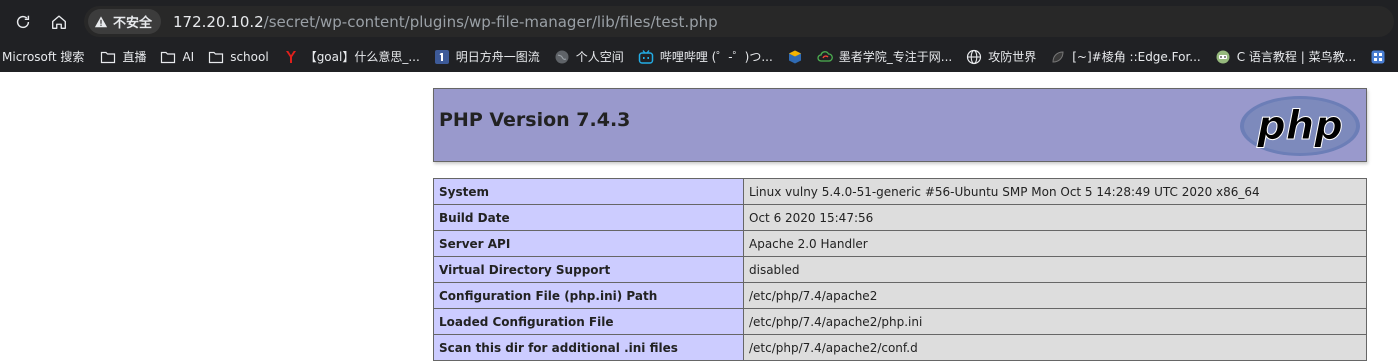  I want to click on row-value: Oct 6 2020 15:47:56, so click(1055, 217).